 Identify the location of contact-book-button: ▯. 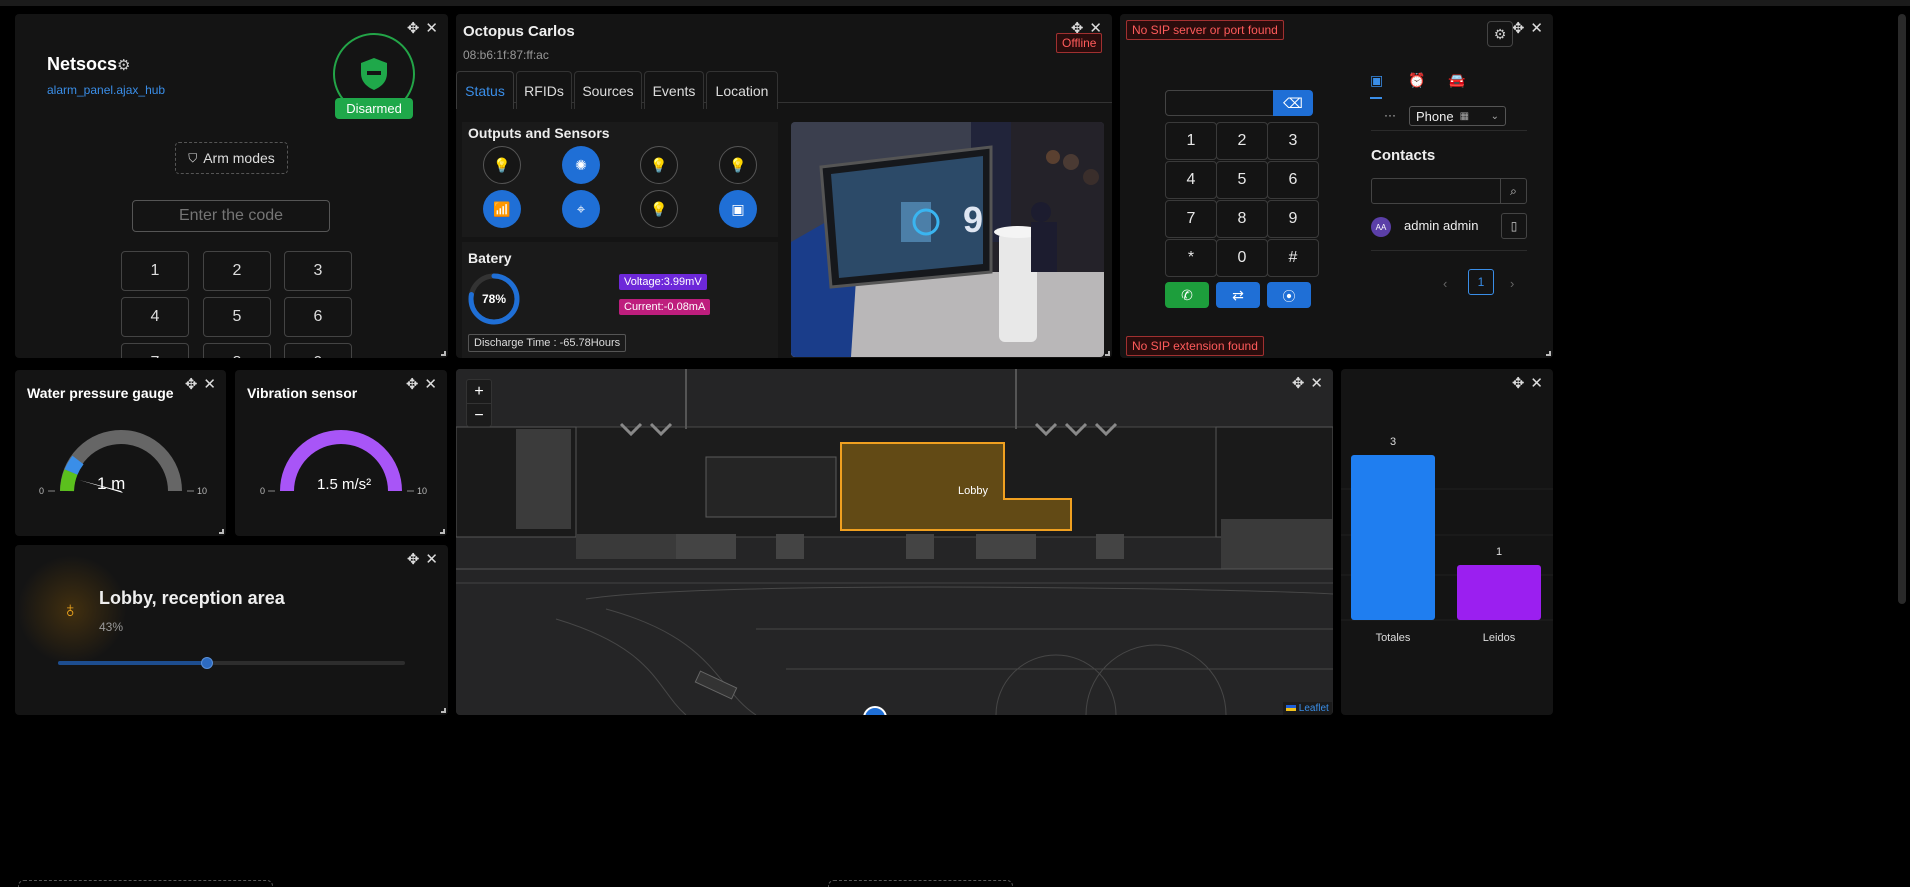
(1514, 226).